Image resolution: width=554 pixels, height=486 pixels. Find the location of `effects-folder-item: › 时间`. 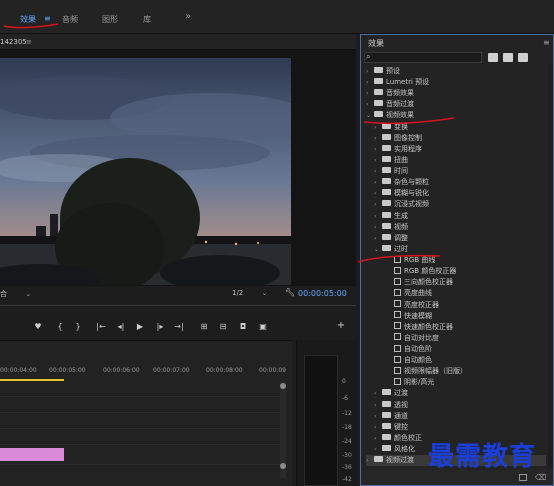

effects-folder-item: › 时间 is located at coordinates (460, 171).